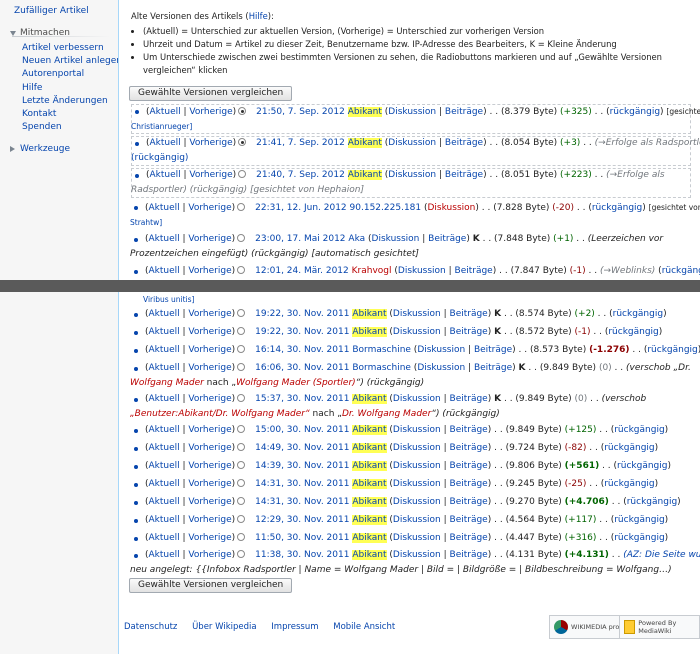 The height and width of the screenshot is (654, 700). I want to click on revision-date-link: 21:50, 7. Sep. 2012, so click(300, 112).